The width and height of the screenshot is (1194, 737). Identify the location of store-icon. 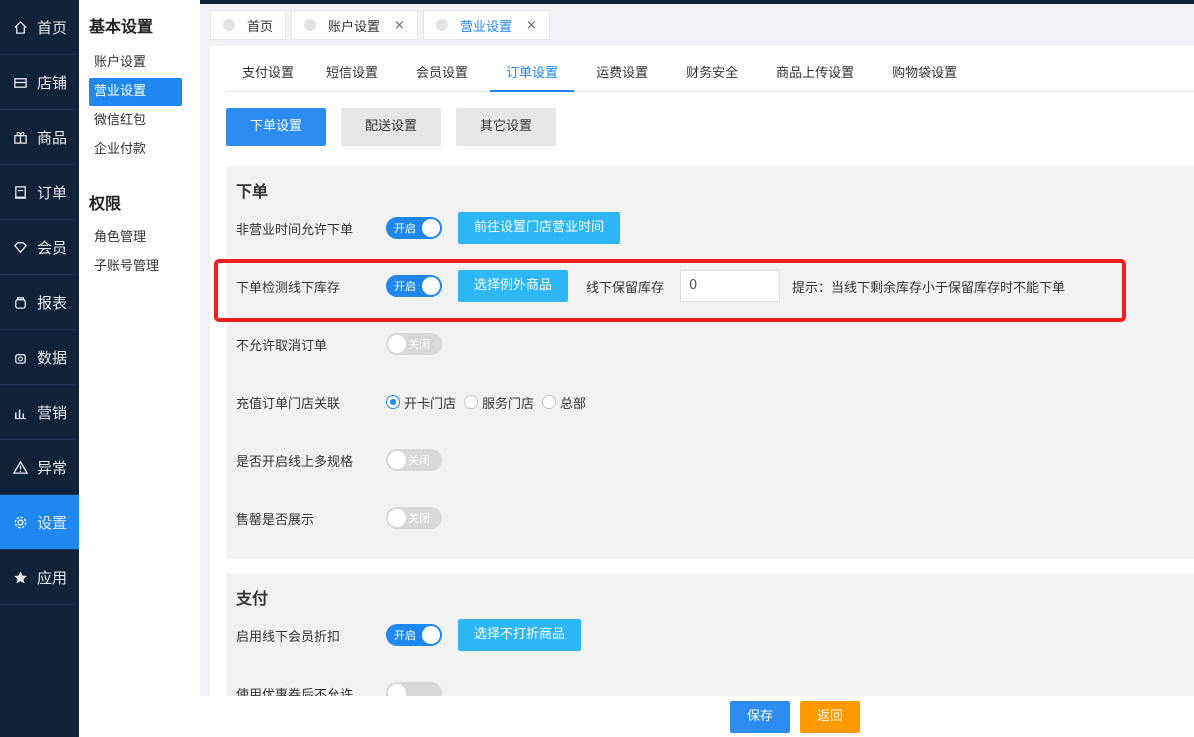
(20, 82).